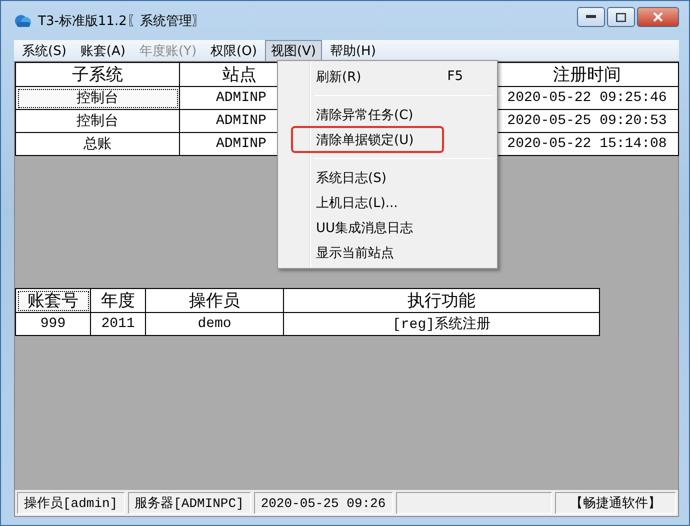 The image size is (690, 526). Describe the element at coordinates (587, 121) in the screenshot. I see `table-cell: 2020-05-25 09:20:53` at that location.